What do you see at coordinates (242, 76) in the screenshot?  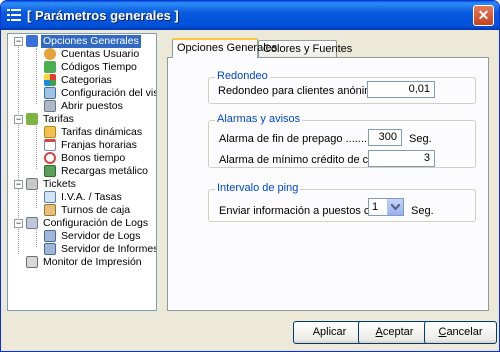 I see `redondeo-title: Redondeo` at bounding box center [242, 76].